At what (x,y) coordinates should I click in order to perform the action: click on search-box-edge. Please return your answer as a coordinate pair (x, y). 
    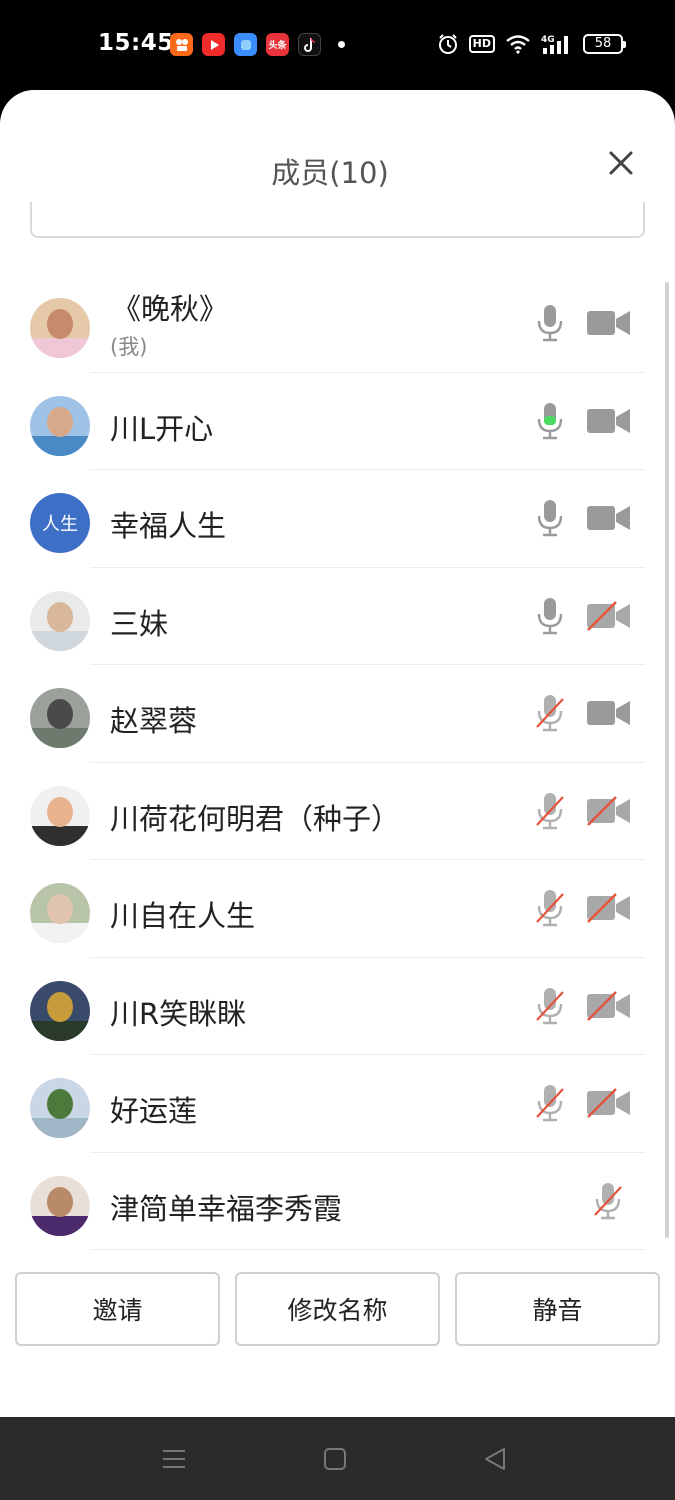
    Looking at the image, I should click on (337, 220).